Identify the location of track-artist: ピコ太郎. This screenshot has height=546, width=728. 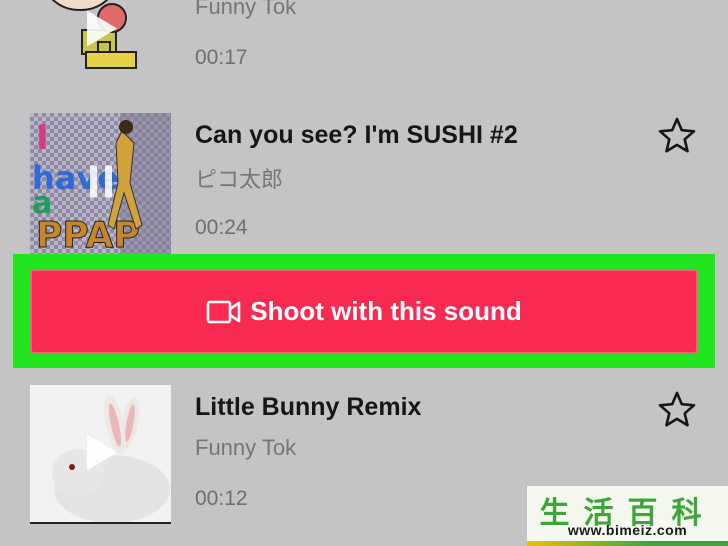
(239, 179).